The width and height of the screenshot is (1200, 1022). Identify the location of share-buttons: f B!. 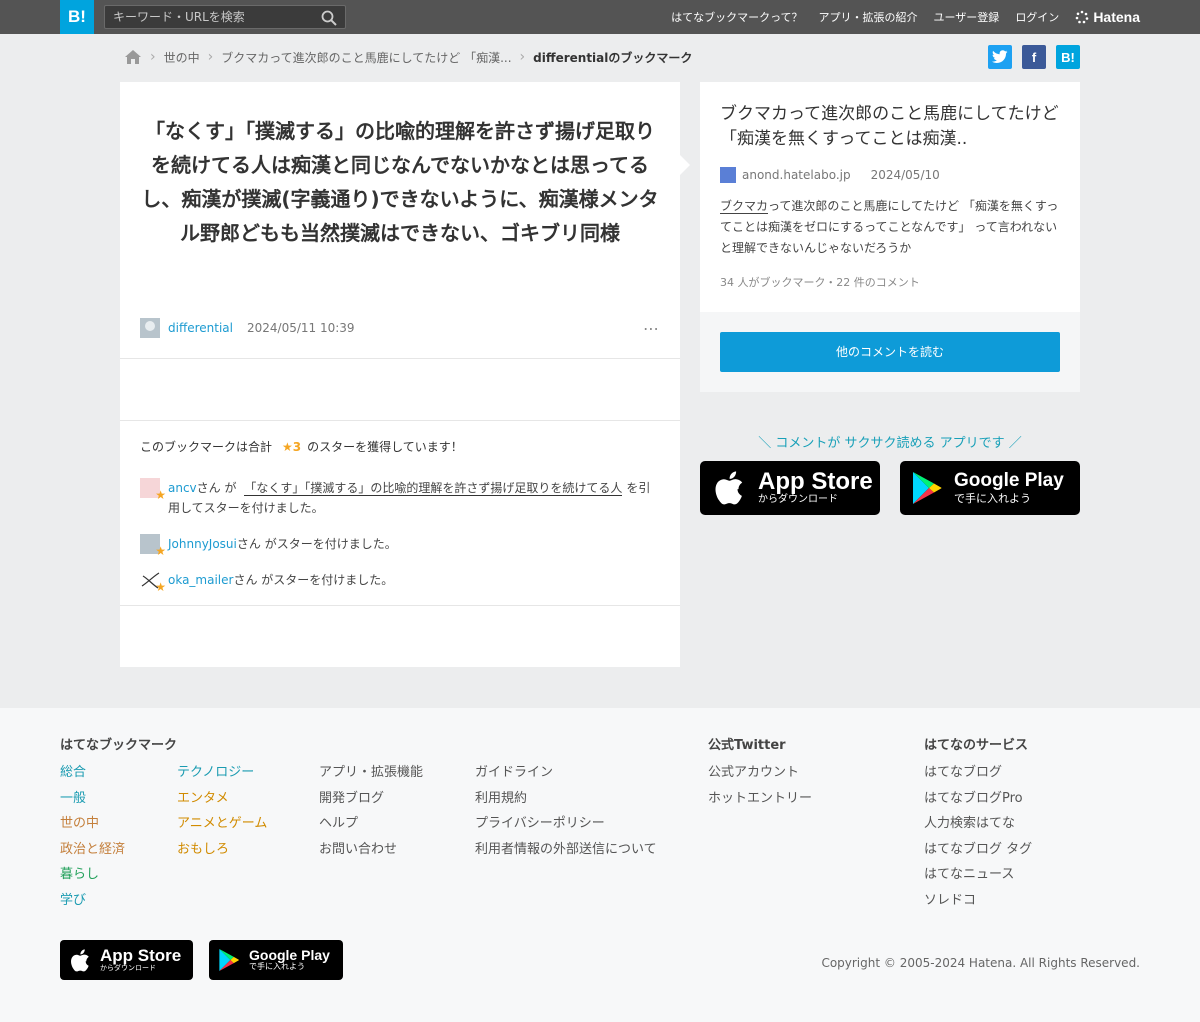
(1034, 57).